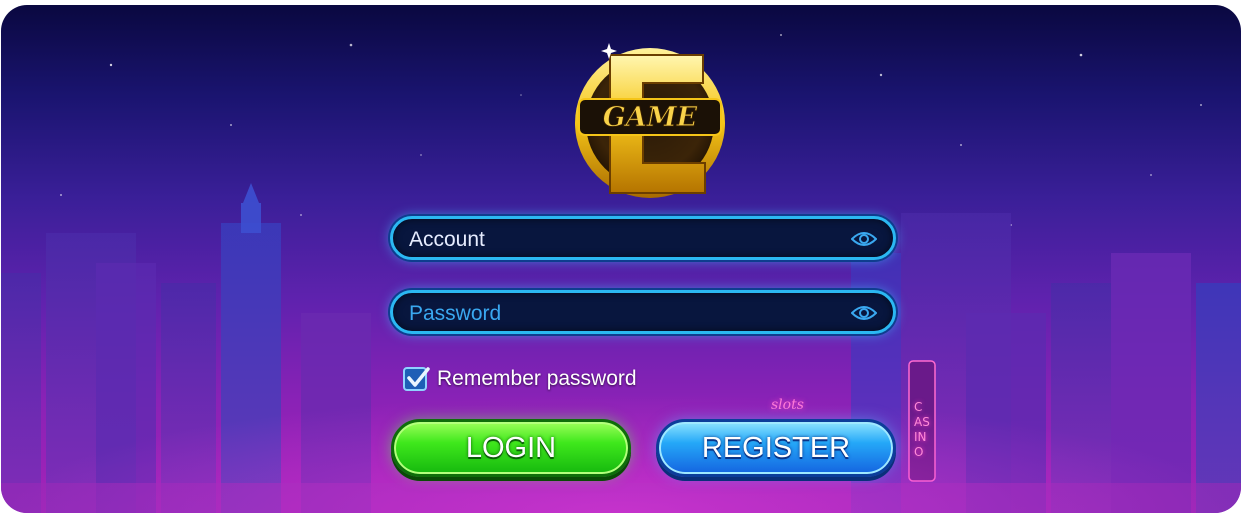 Image resolution: width=1243 pixels, height=515 pixels. What do you see at coordinates (643, 238) in the screenshot?
I see `account-field: Account` at bounding box center [643, 238].